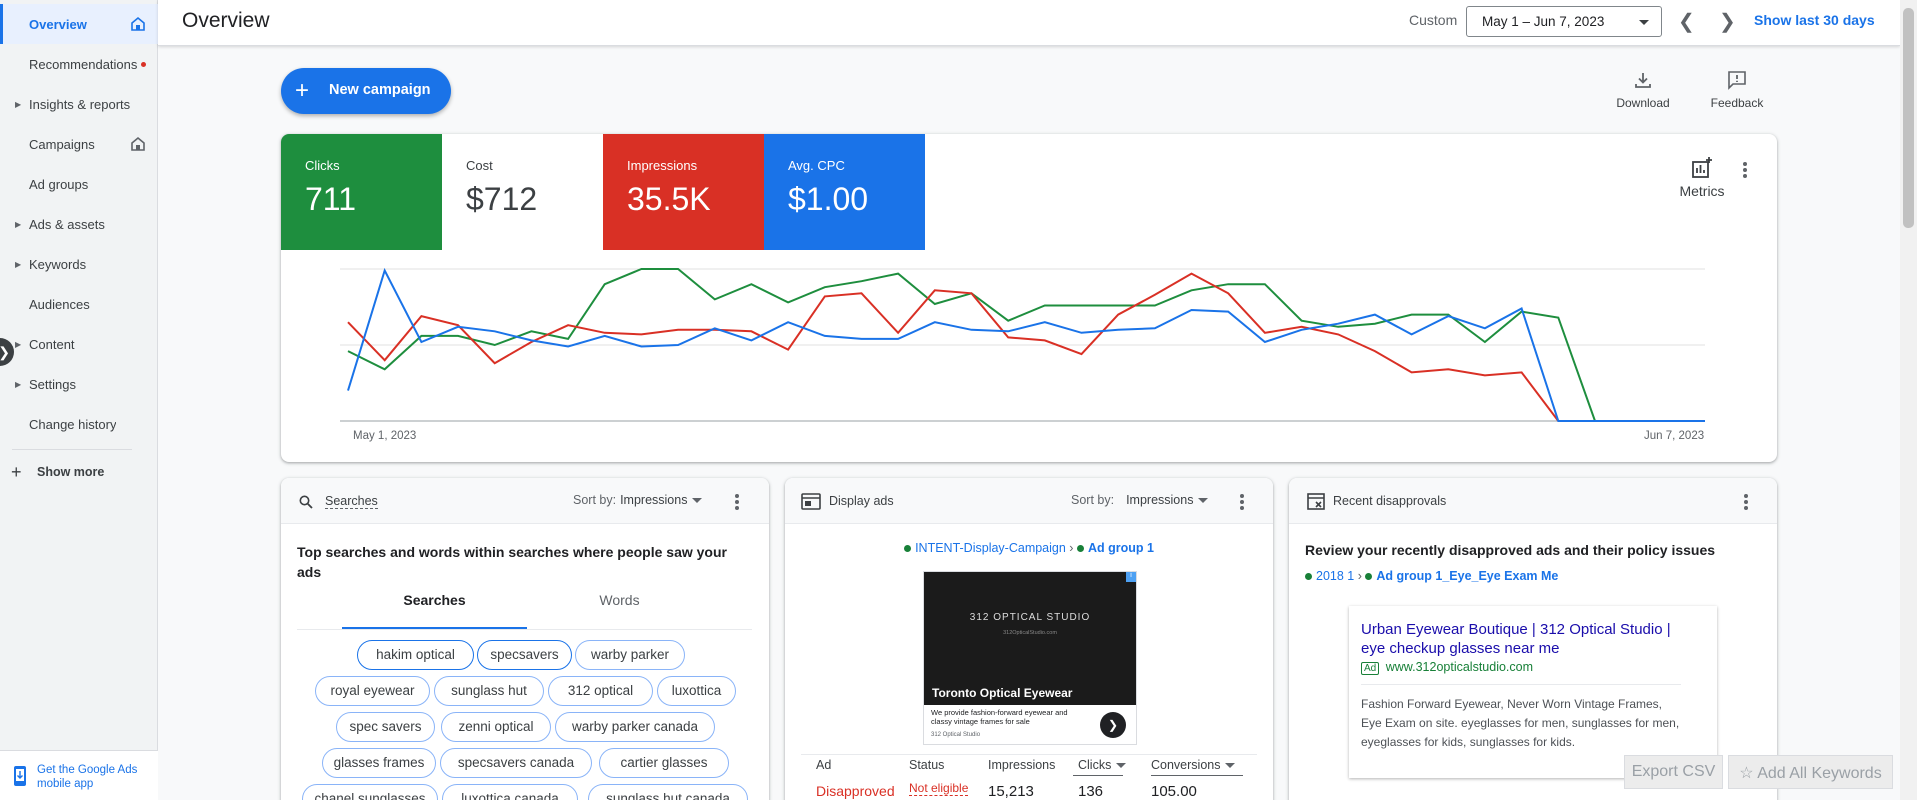 Image resolution: width=1917 pixels, height=800 pixels. I want to click on metric-tile-clicks: Clicks 711, so click(361, 192).